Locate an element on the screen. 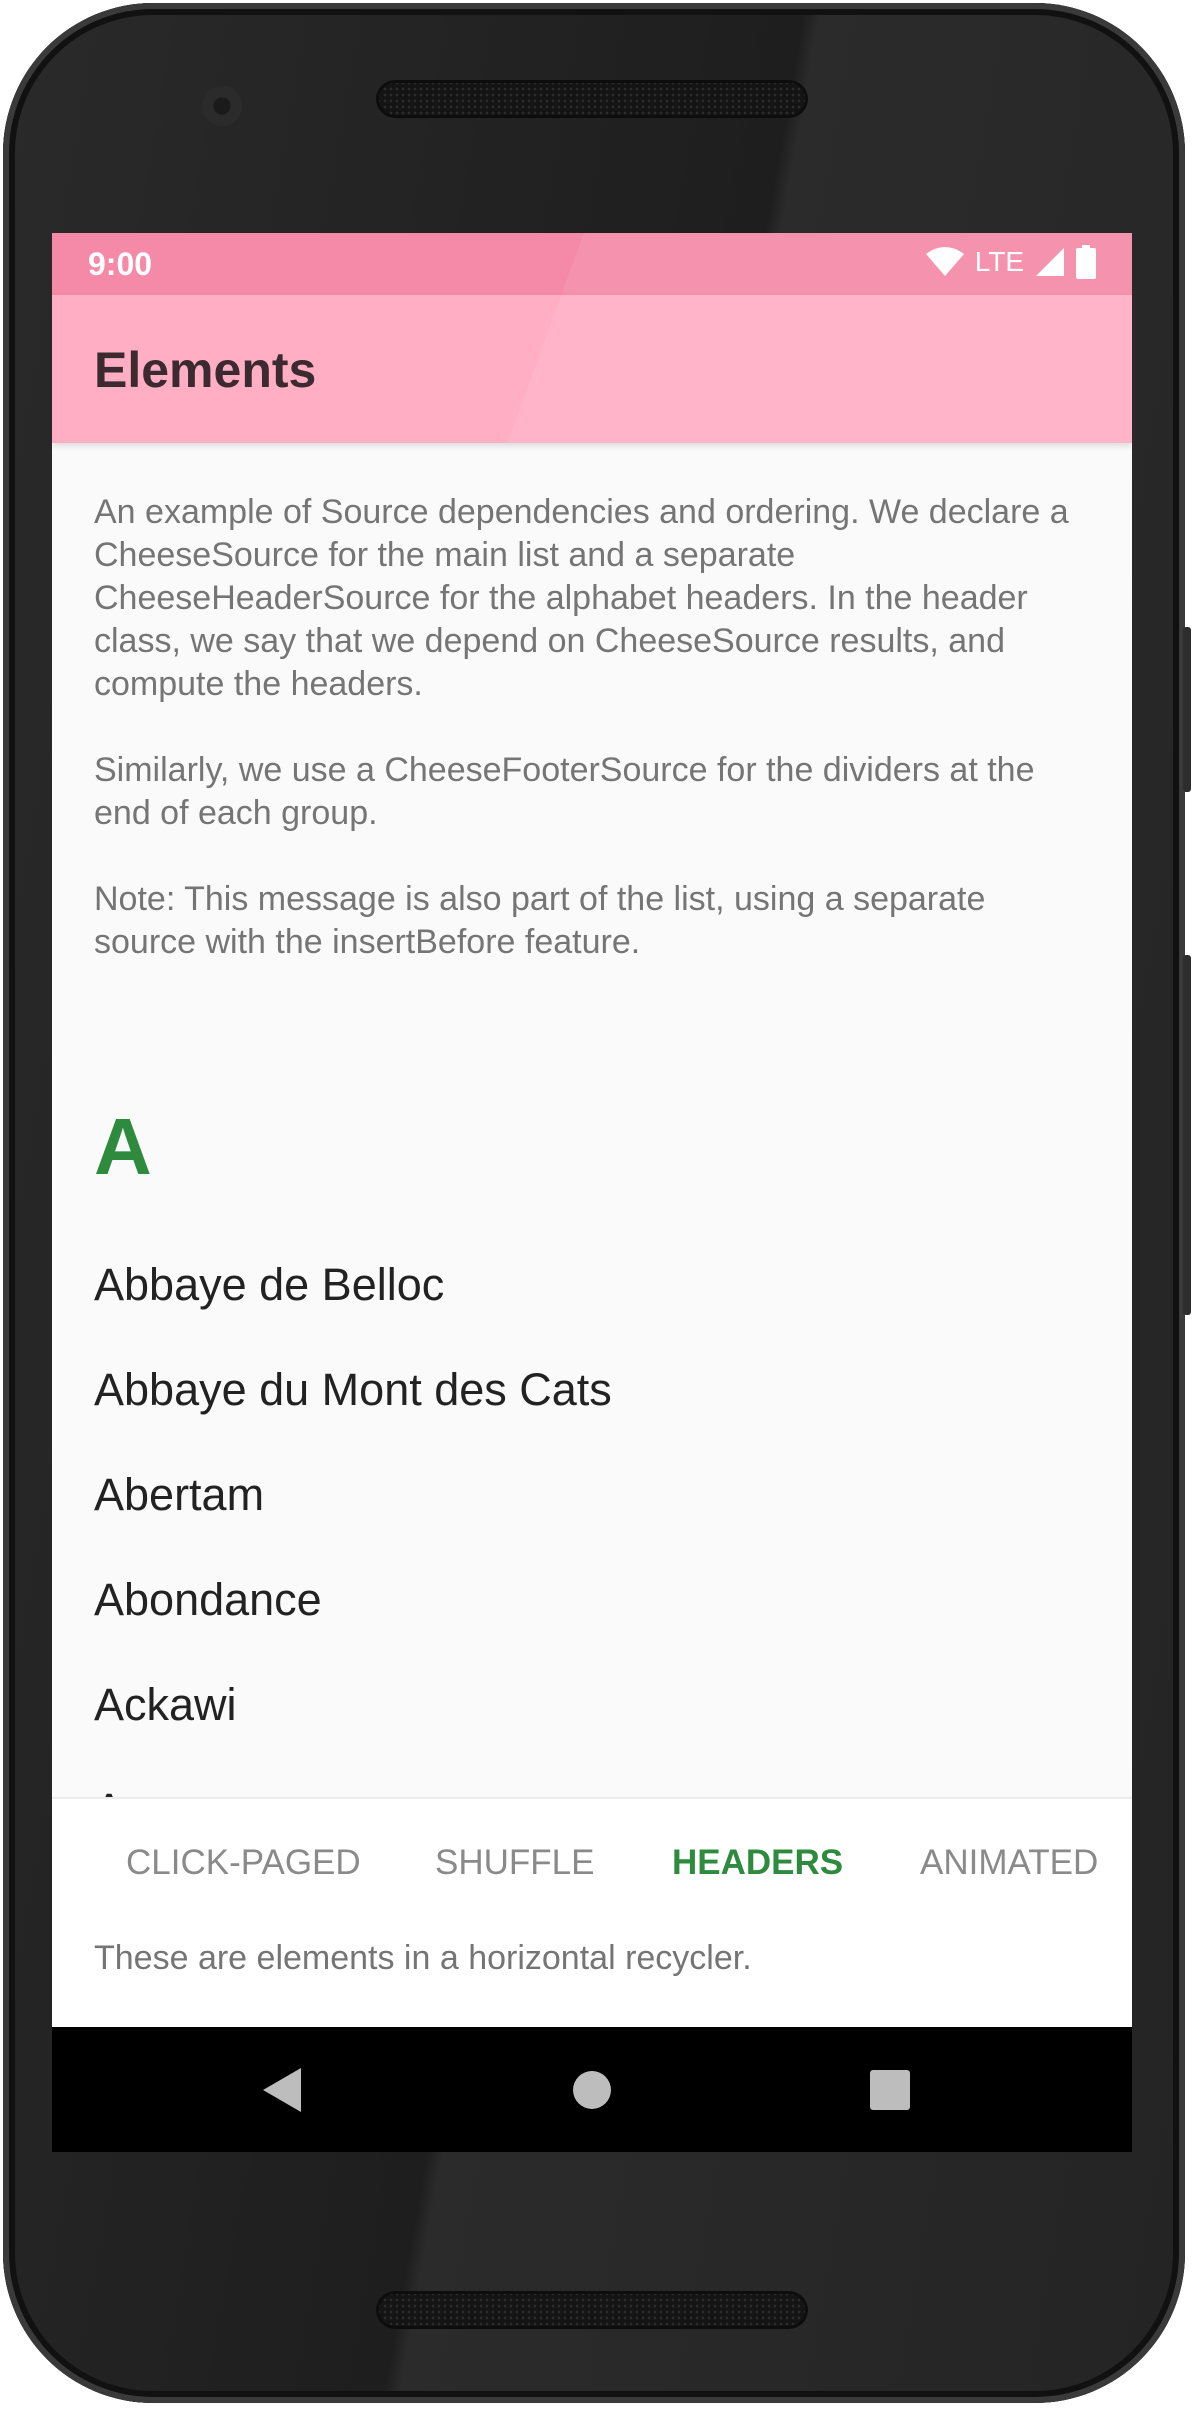  home-button is located at coordinates (592, 2089).